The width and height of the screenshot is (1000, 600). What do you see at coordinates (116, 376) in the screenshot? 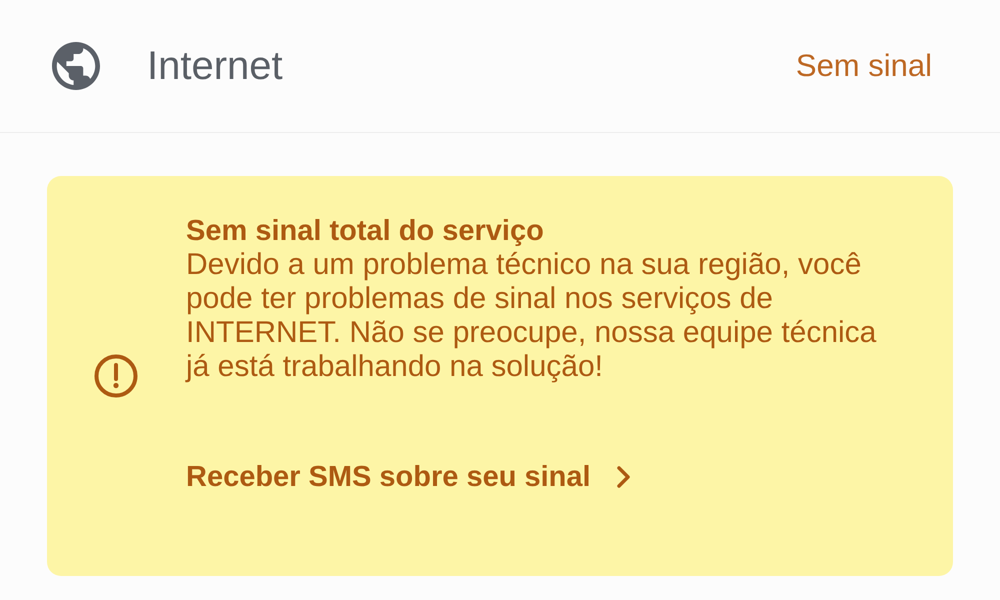
I see `warning-icon` at bounding box center [116, 376].